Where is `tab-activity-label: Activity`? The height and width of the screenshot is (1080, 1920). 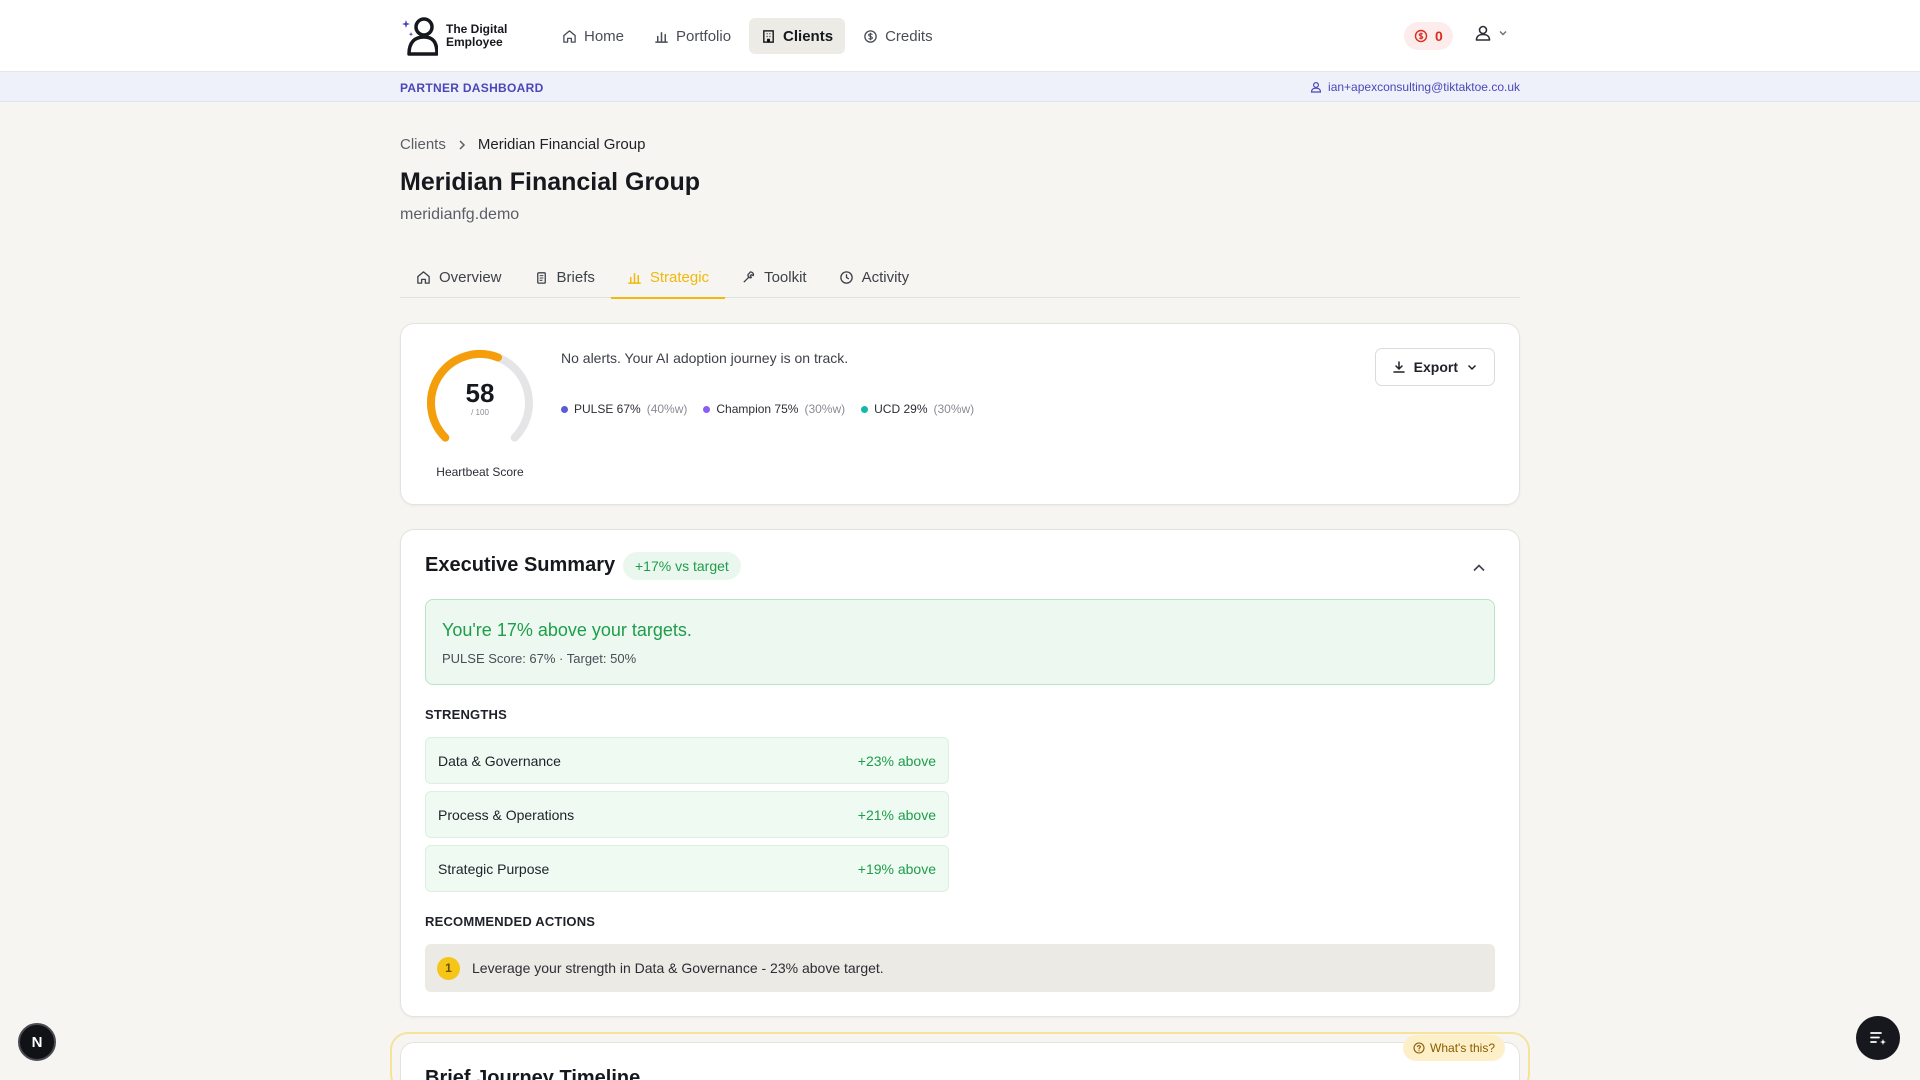
tab-activity-label: Activity is located at coordinates (885, 277).